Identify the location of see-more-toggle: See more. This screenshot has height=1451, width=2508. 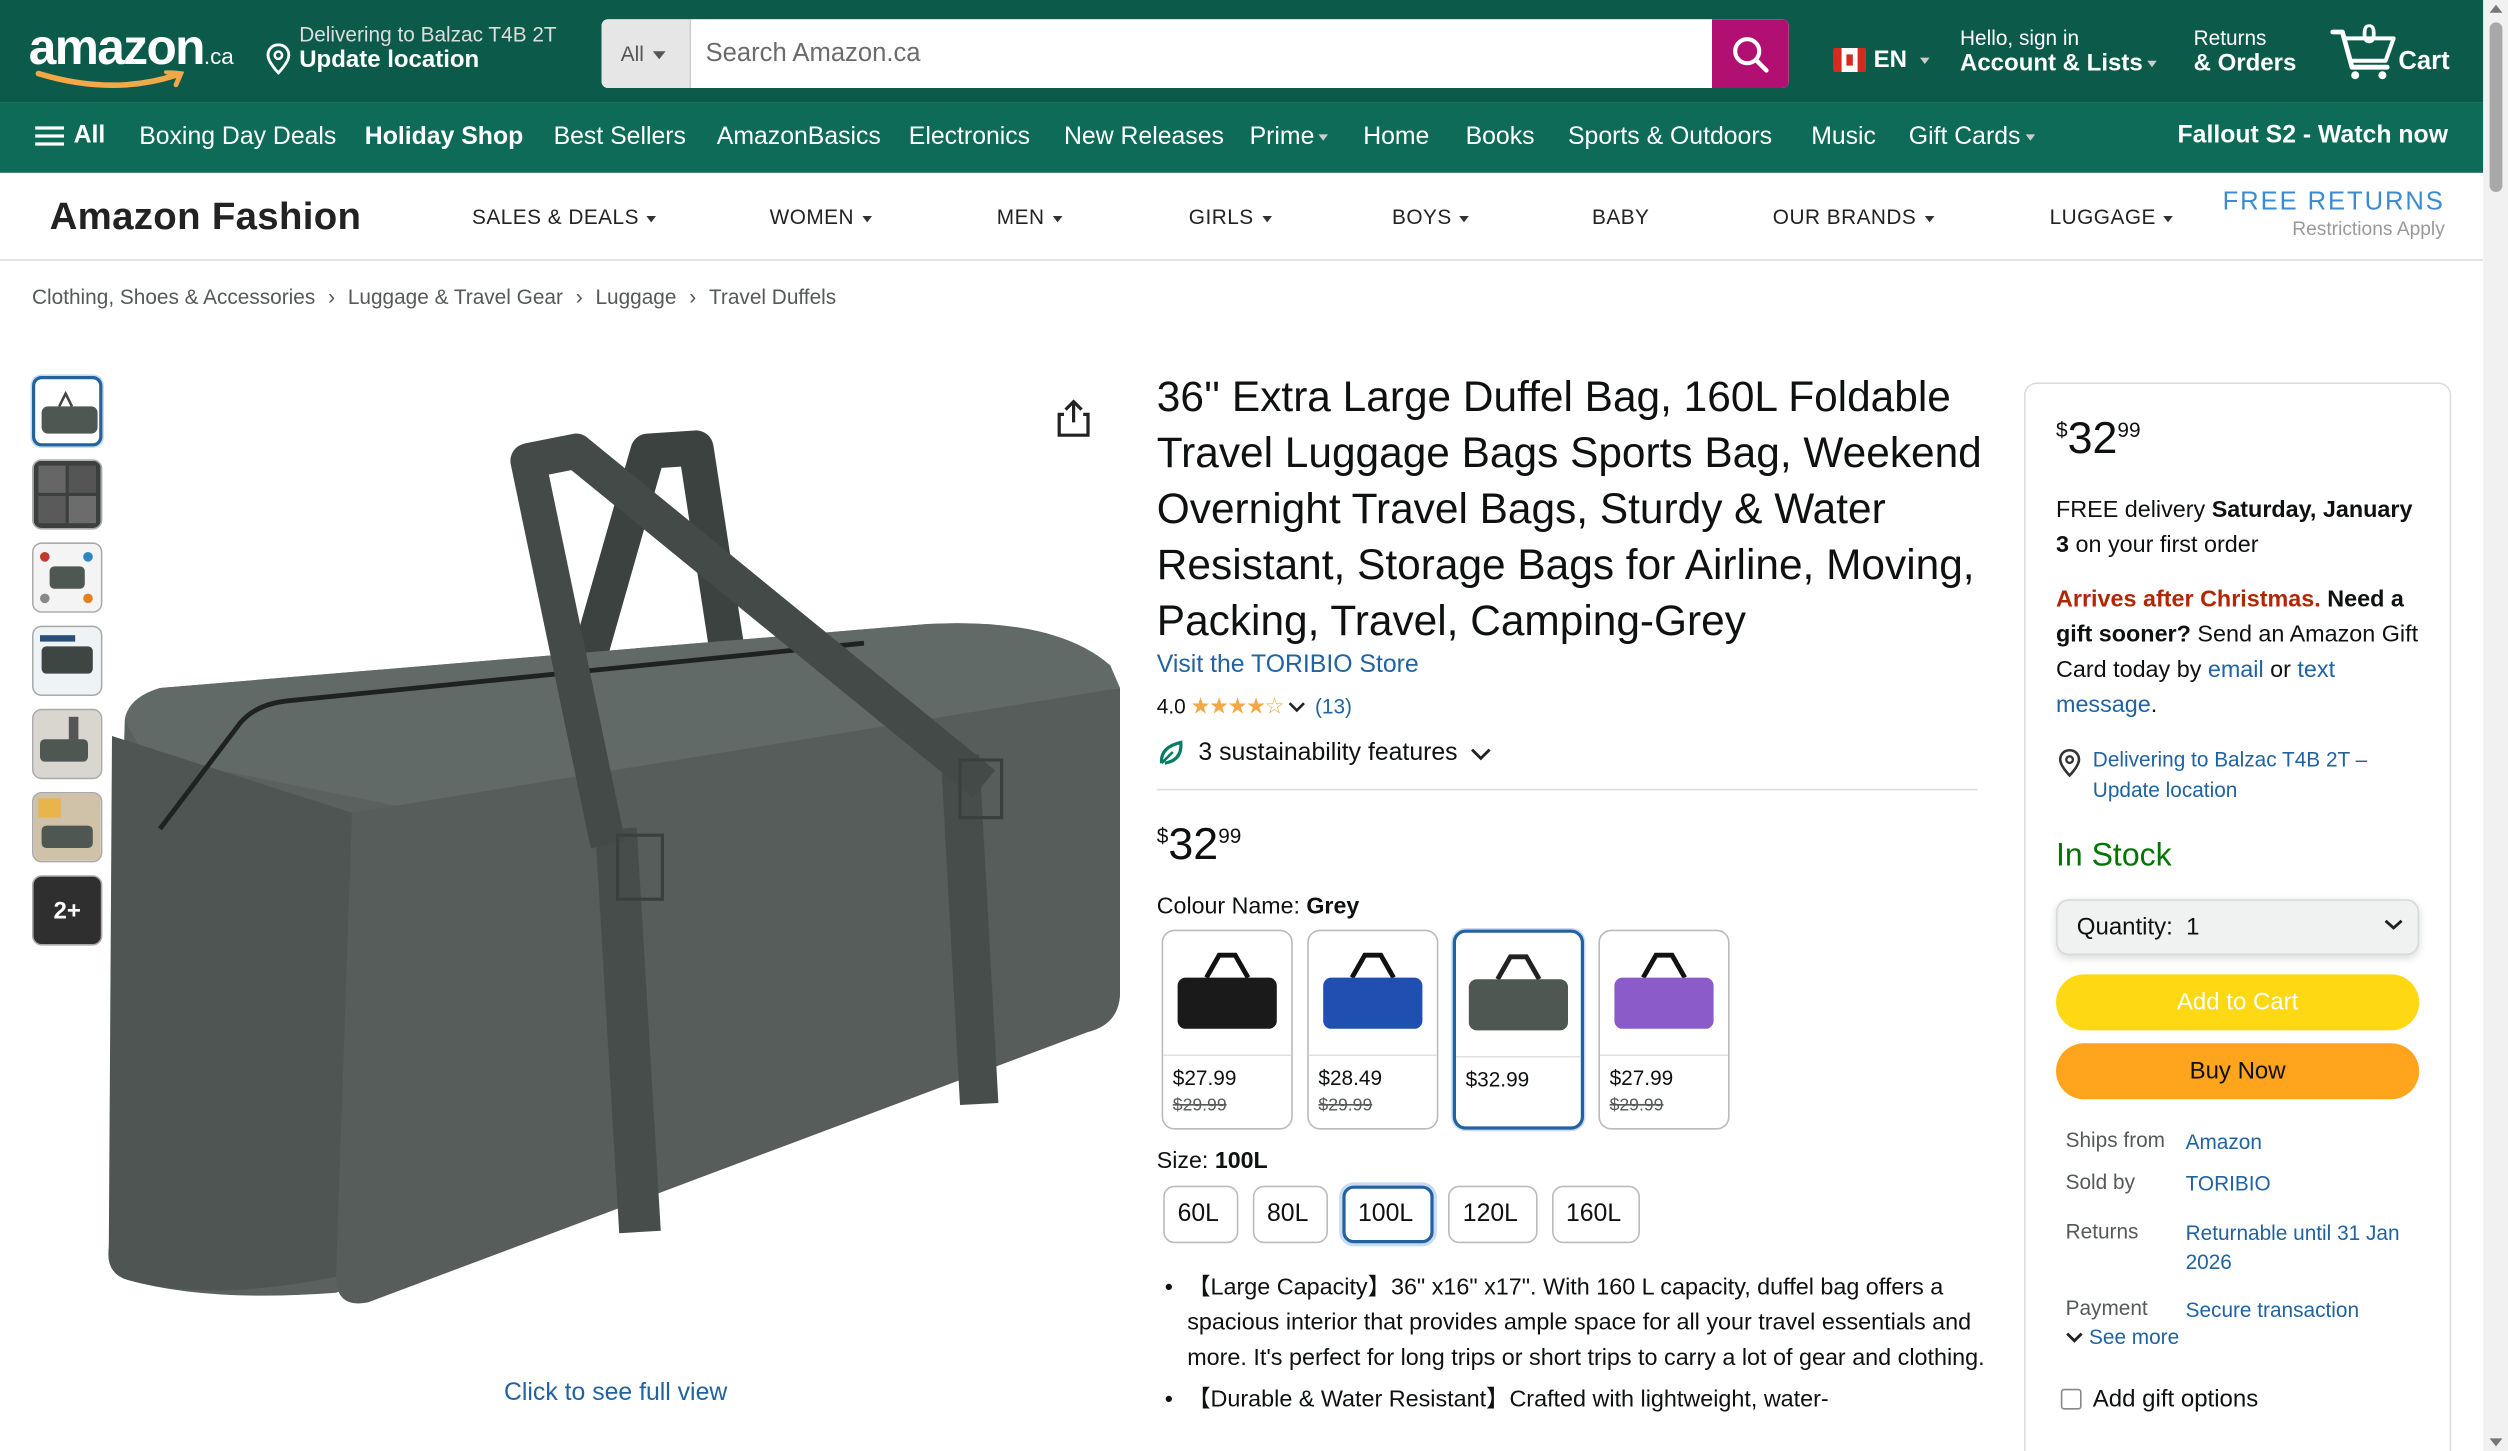
(2122, 1337).